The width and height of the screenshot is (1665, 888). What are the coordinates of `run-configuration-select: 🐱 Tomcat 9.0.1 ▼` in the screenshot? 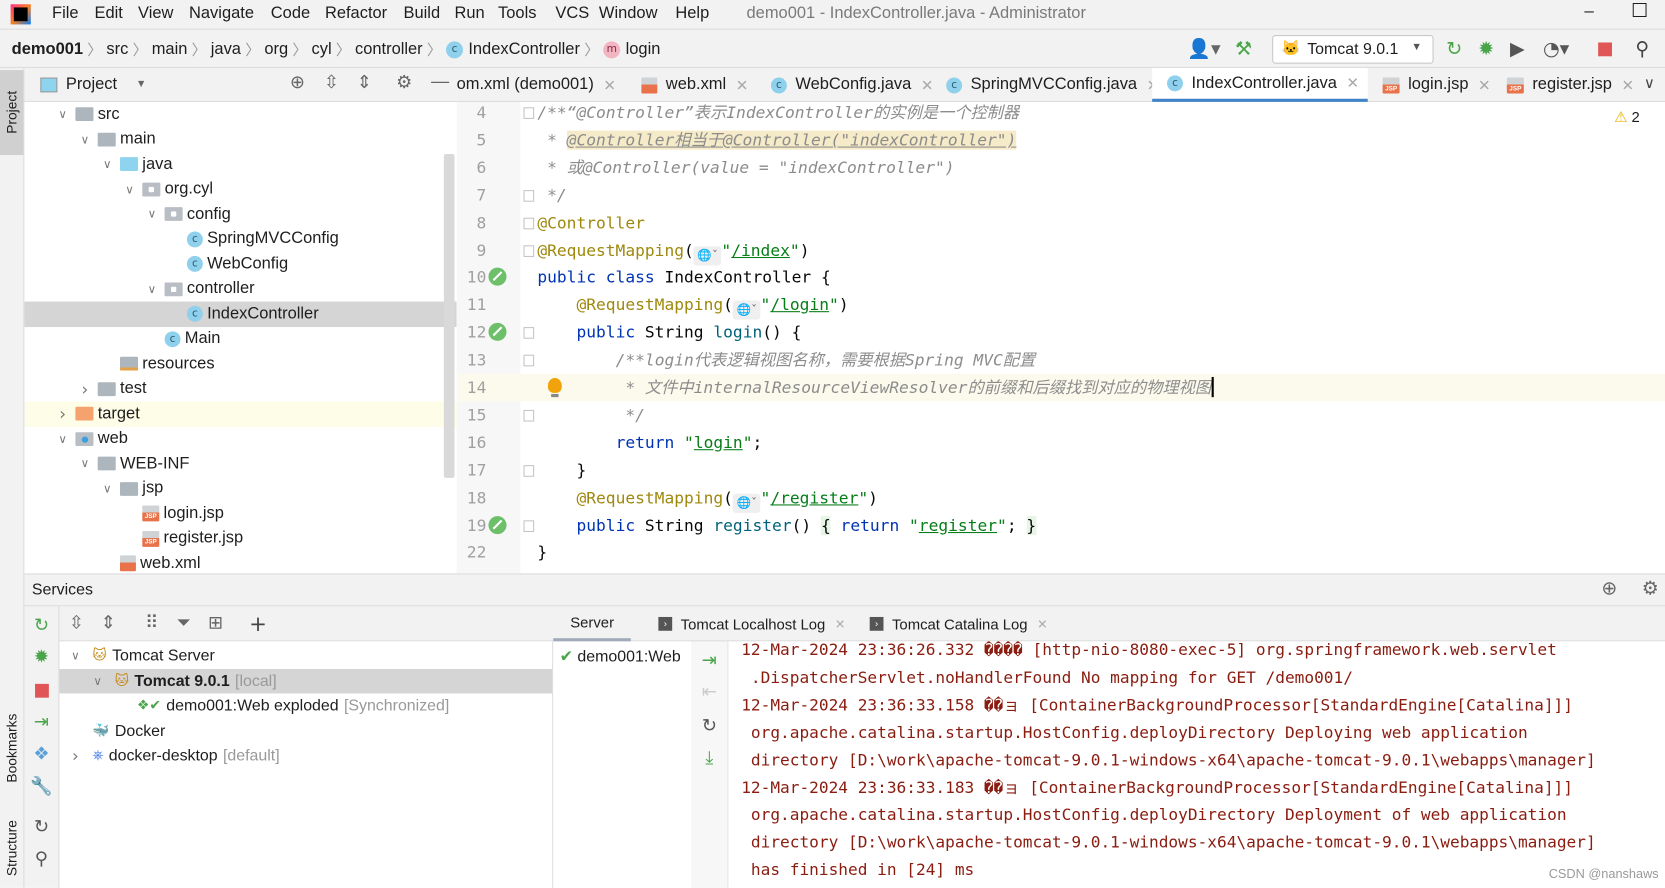 It's located at (1353, 49).